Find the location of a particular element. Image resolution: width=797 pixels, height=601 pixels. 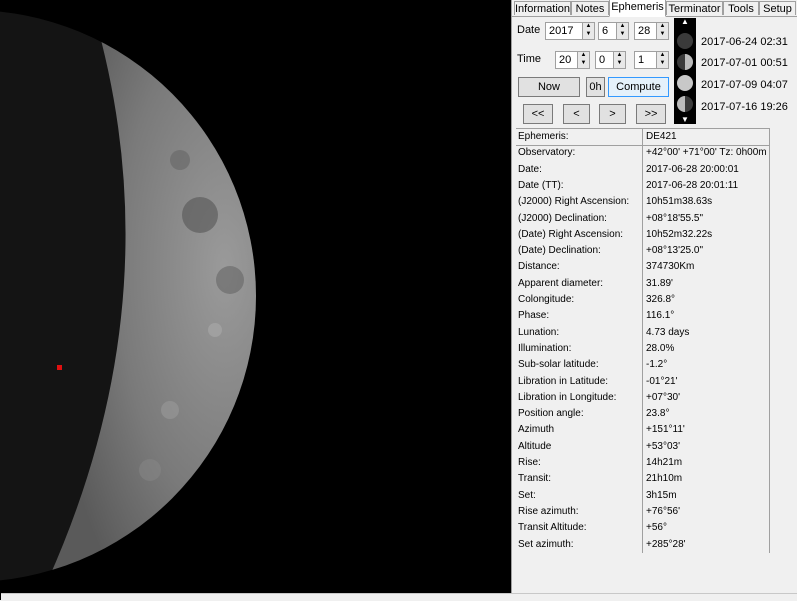

ephemeris-key: Rise azimuth: is located at coordinates (548, 511).